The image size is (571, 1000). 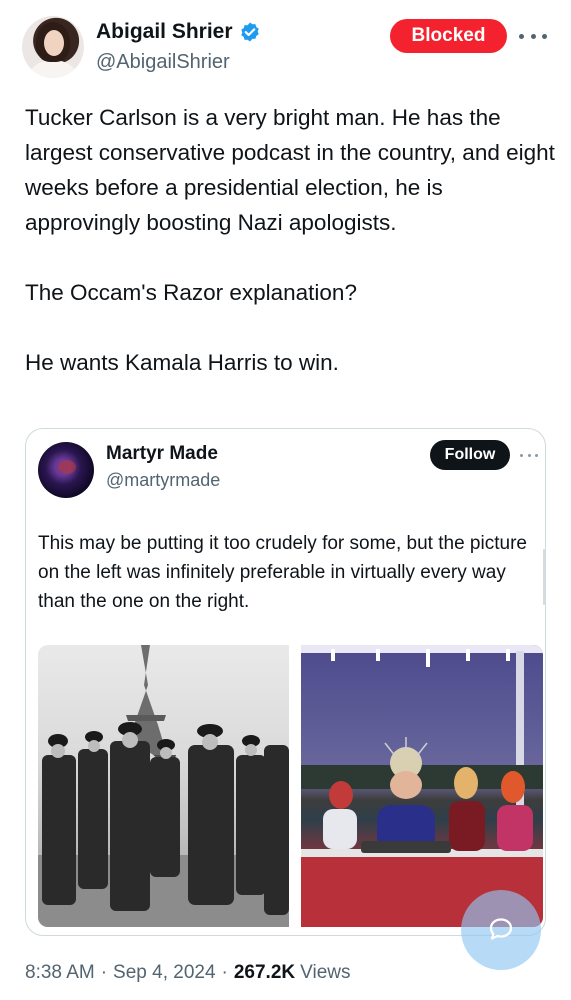 I want to click on photo-right, so click(x=422, y=786).